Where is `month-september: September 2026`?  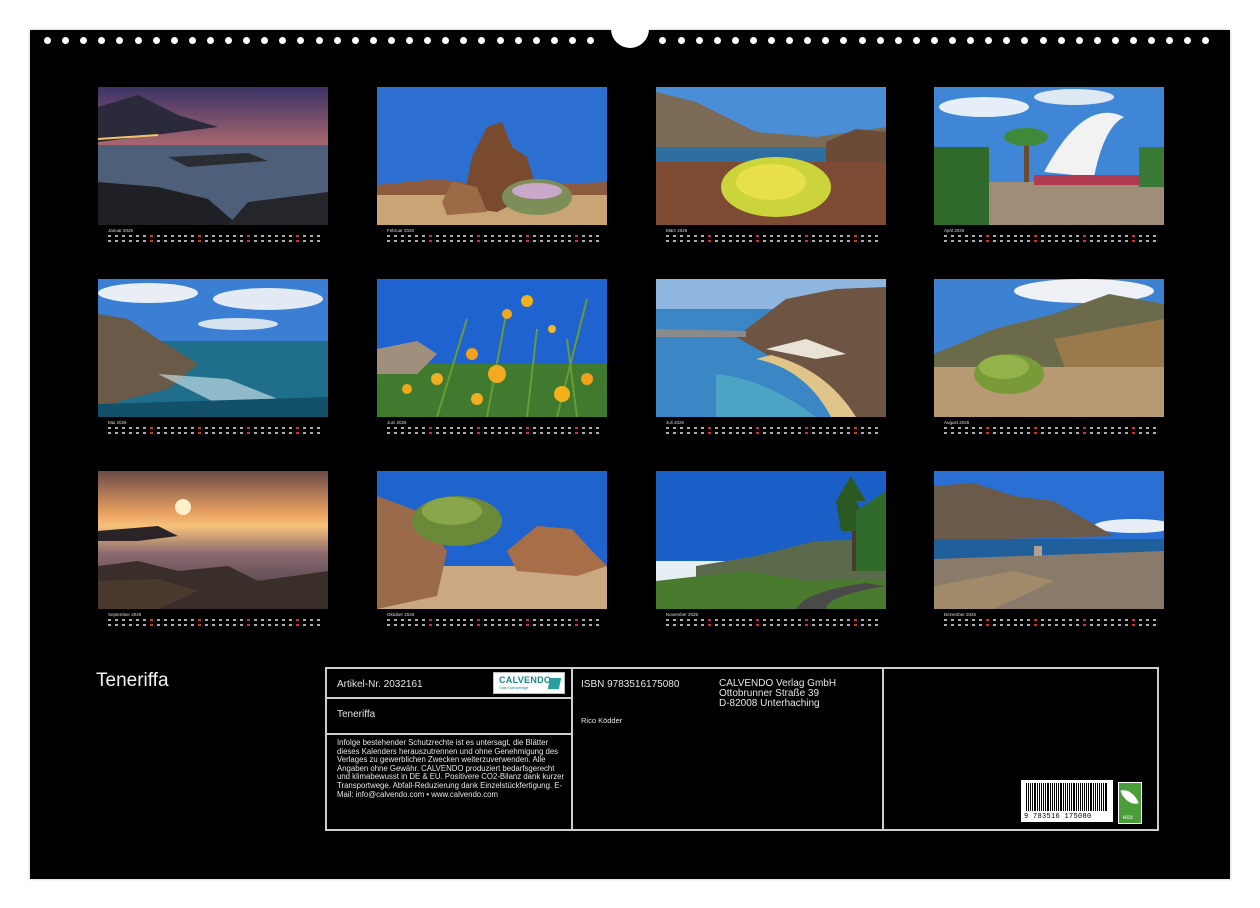 month-september: September 2026 is located at coordinates (213, 551).